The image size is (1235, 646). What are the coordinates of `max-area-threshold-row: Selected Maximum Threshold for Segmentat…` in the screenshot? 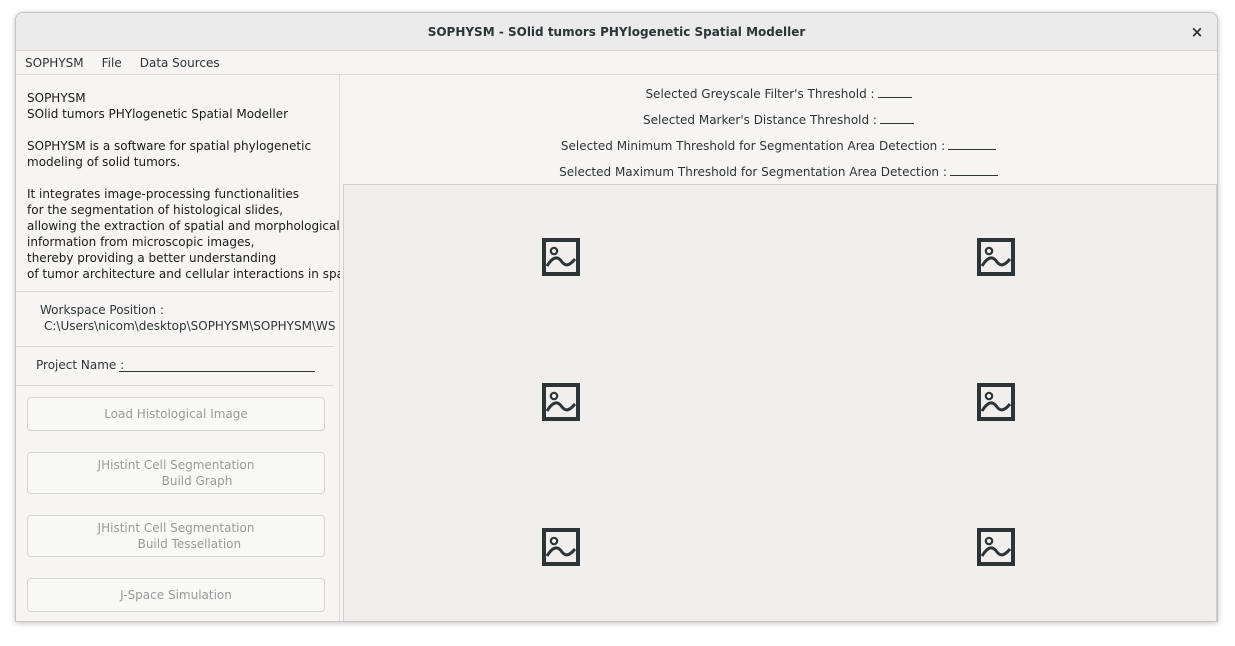 It's located at (778, 171).